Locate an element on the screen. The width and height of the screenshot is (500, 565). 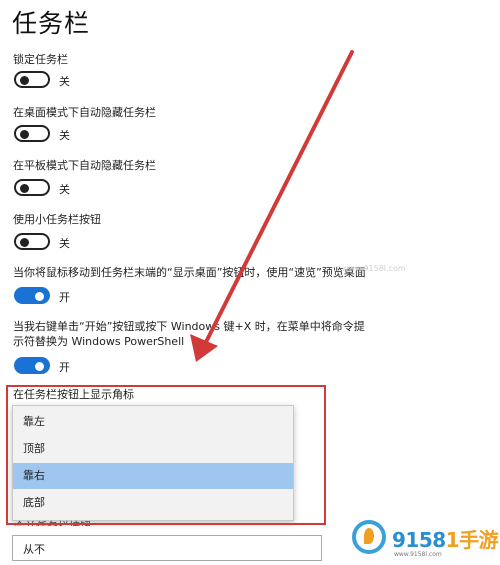
watermark-logo: 91581手游 www.9158l.com is located at coordinates (426, 541).